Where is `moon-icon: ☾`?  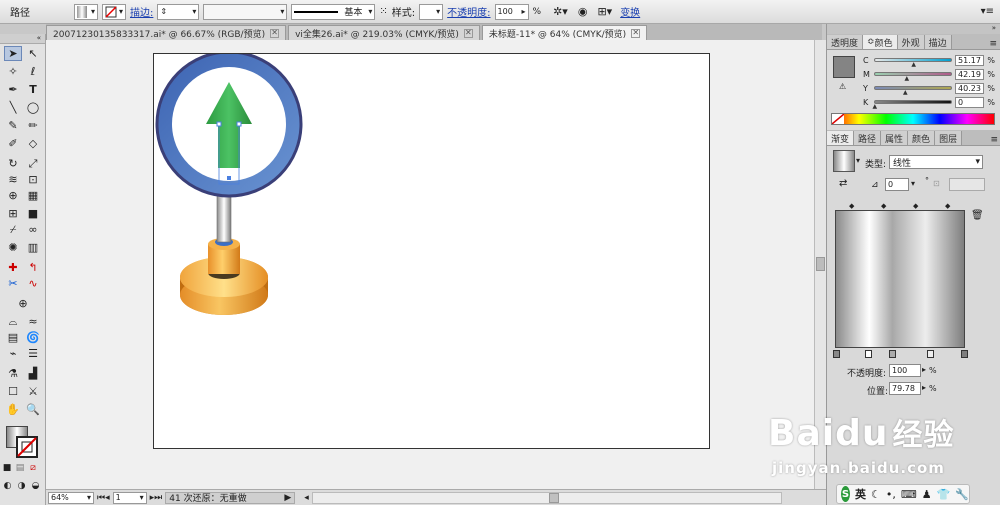
moon-icon: ☾ is located at coordinates (876, 494).